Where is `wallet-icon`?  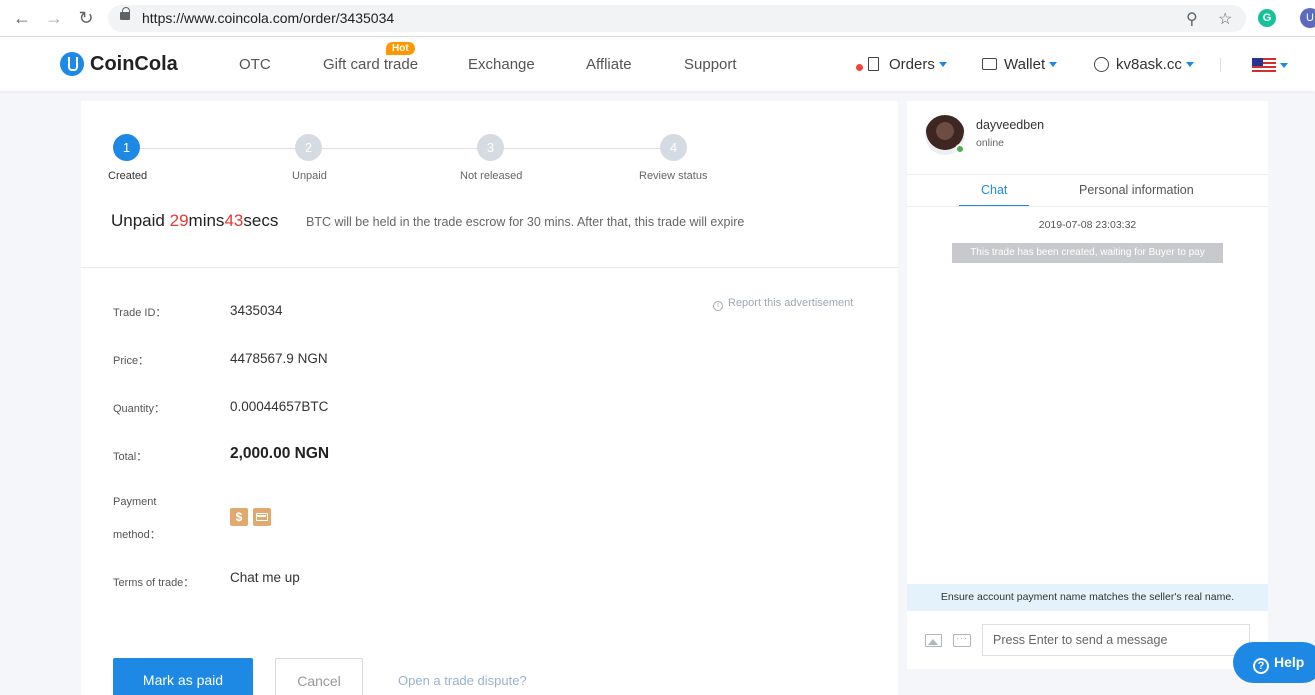 wallet-icon is located at coordinates (989, 64).